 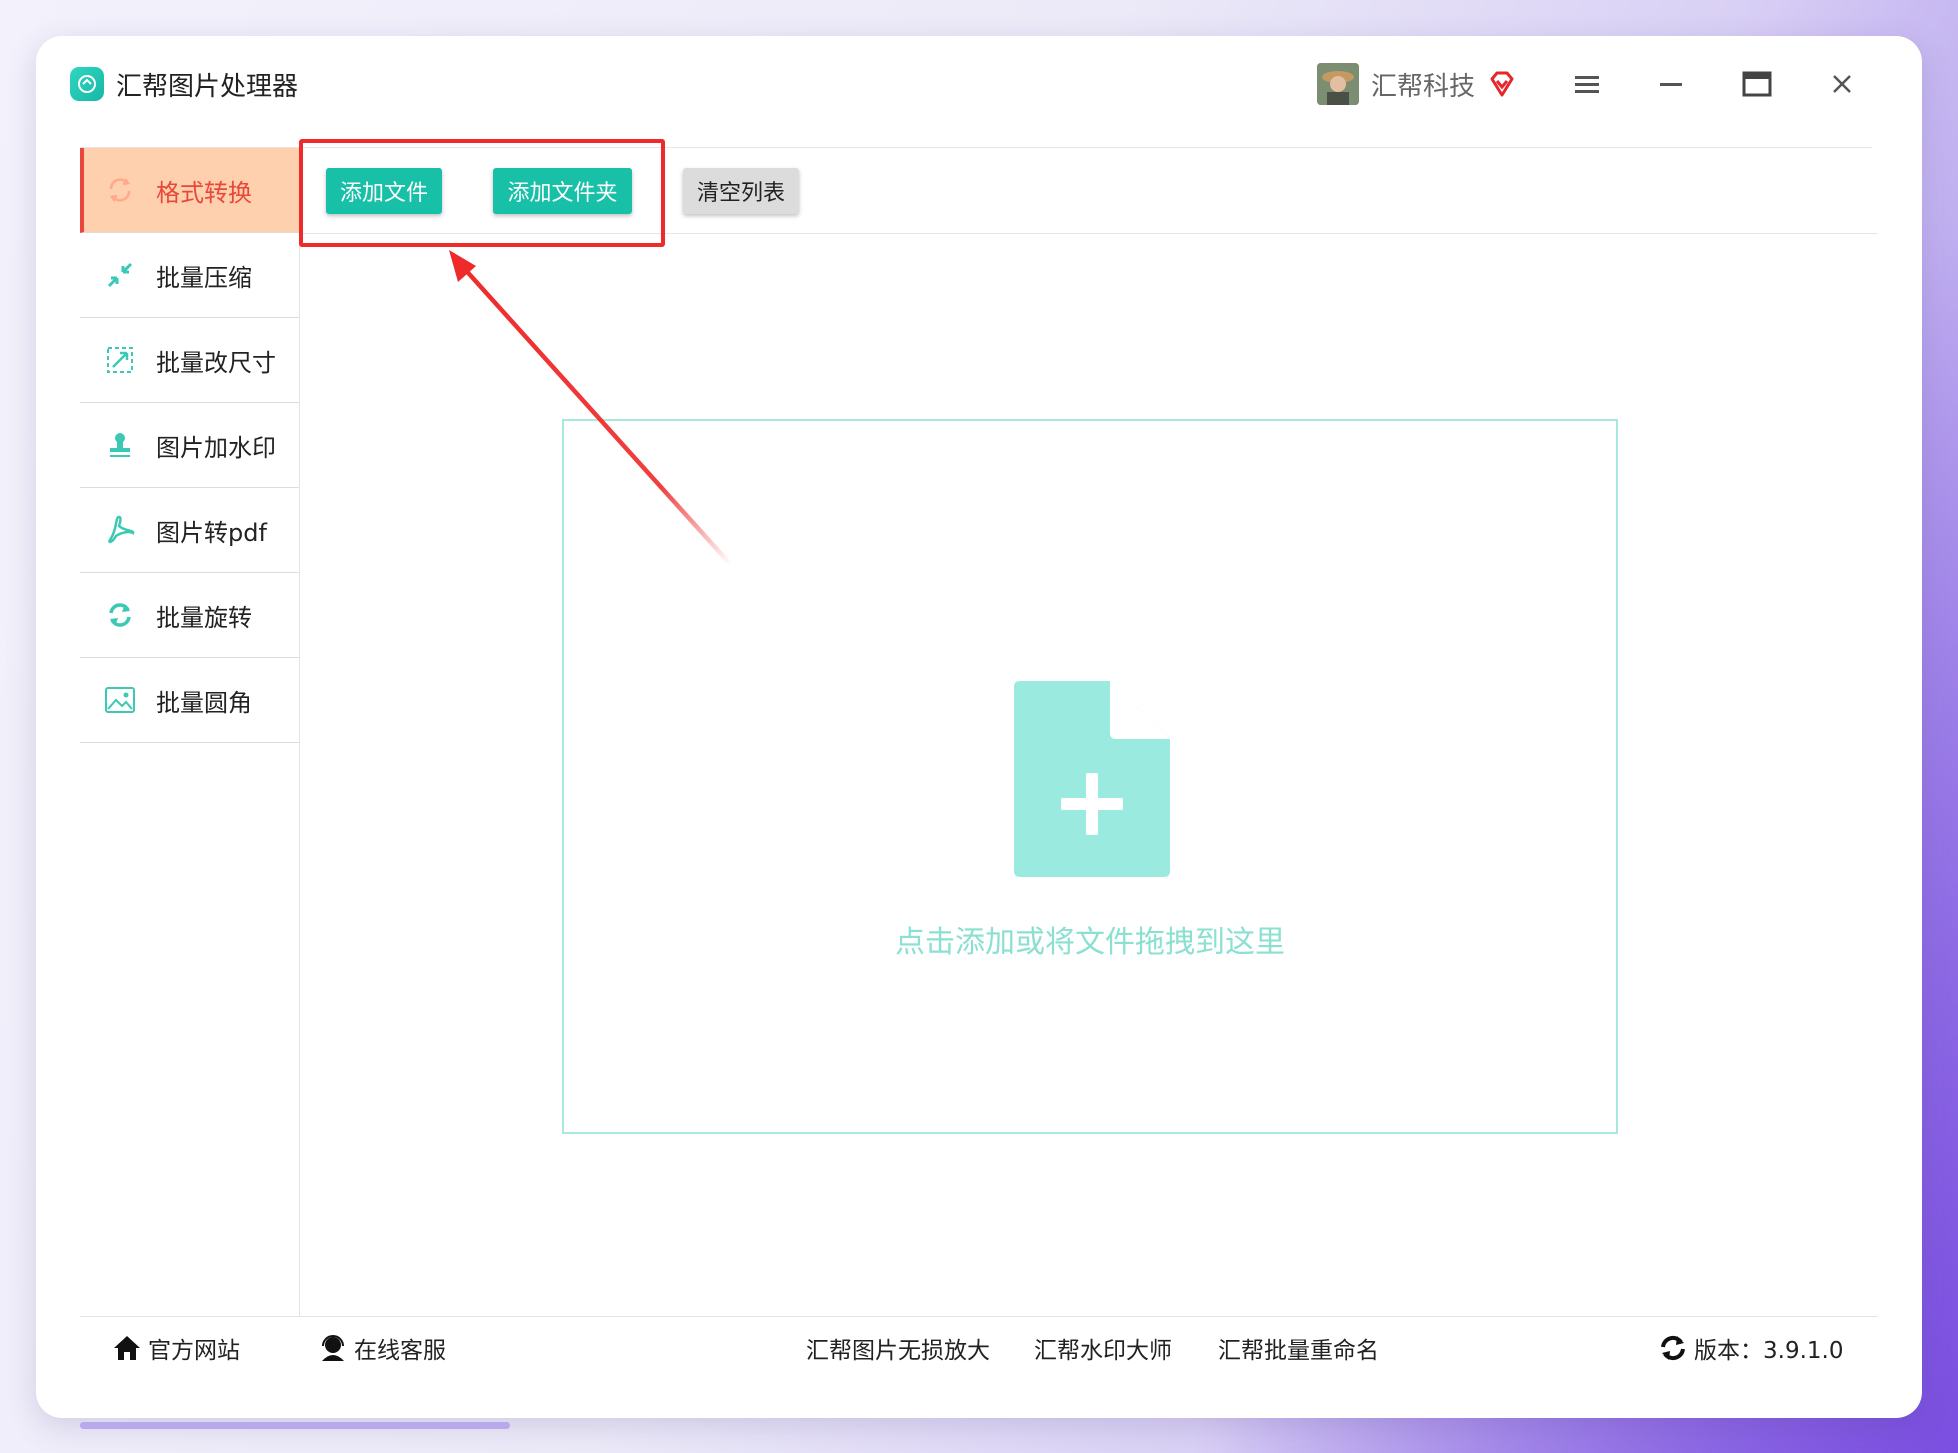 I want to click on online-service-label: 在线客服, so click(x=400, y=1351).